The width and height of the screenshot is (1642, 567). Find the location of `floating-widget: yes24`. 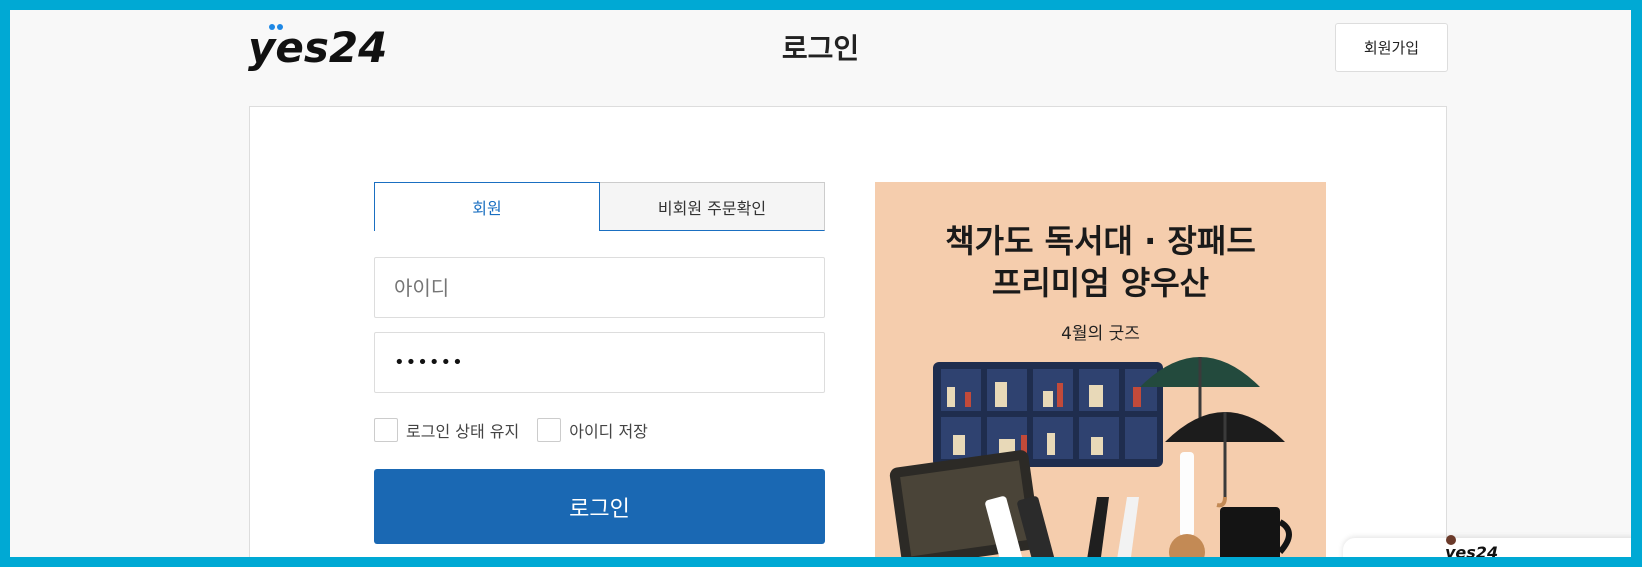

floating-widget: yes24 is located at coordinates (1487, 546).